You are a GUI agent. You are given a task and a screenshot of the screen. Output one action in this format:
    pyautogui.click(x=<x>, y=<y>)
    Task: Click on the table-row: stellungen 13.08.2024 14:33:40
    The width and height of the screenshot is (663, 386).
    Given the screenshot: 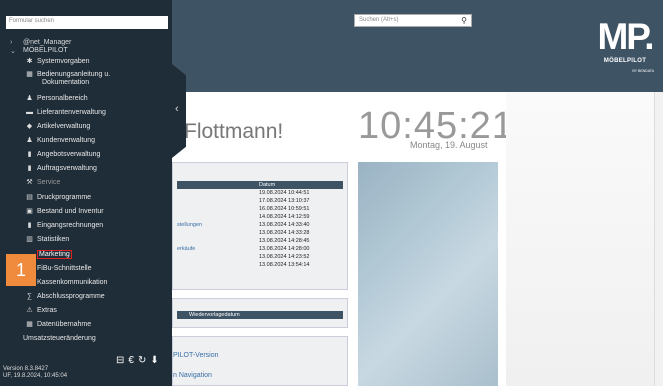 What is the action you would take?
    pyautogui.click(x=260, y=226)
    